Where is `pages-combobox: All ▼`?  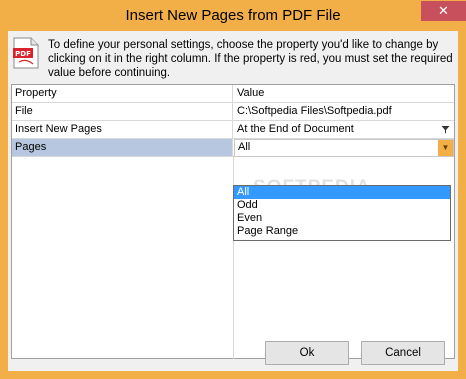 pages-combobox: All ▼ is located at coordinates (344, 148).